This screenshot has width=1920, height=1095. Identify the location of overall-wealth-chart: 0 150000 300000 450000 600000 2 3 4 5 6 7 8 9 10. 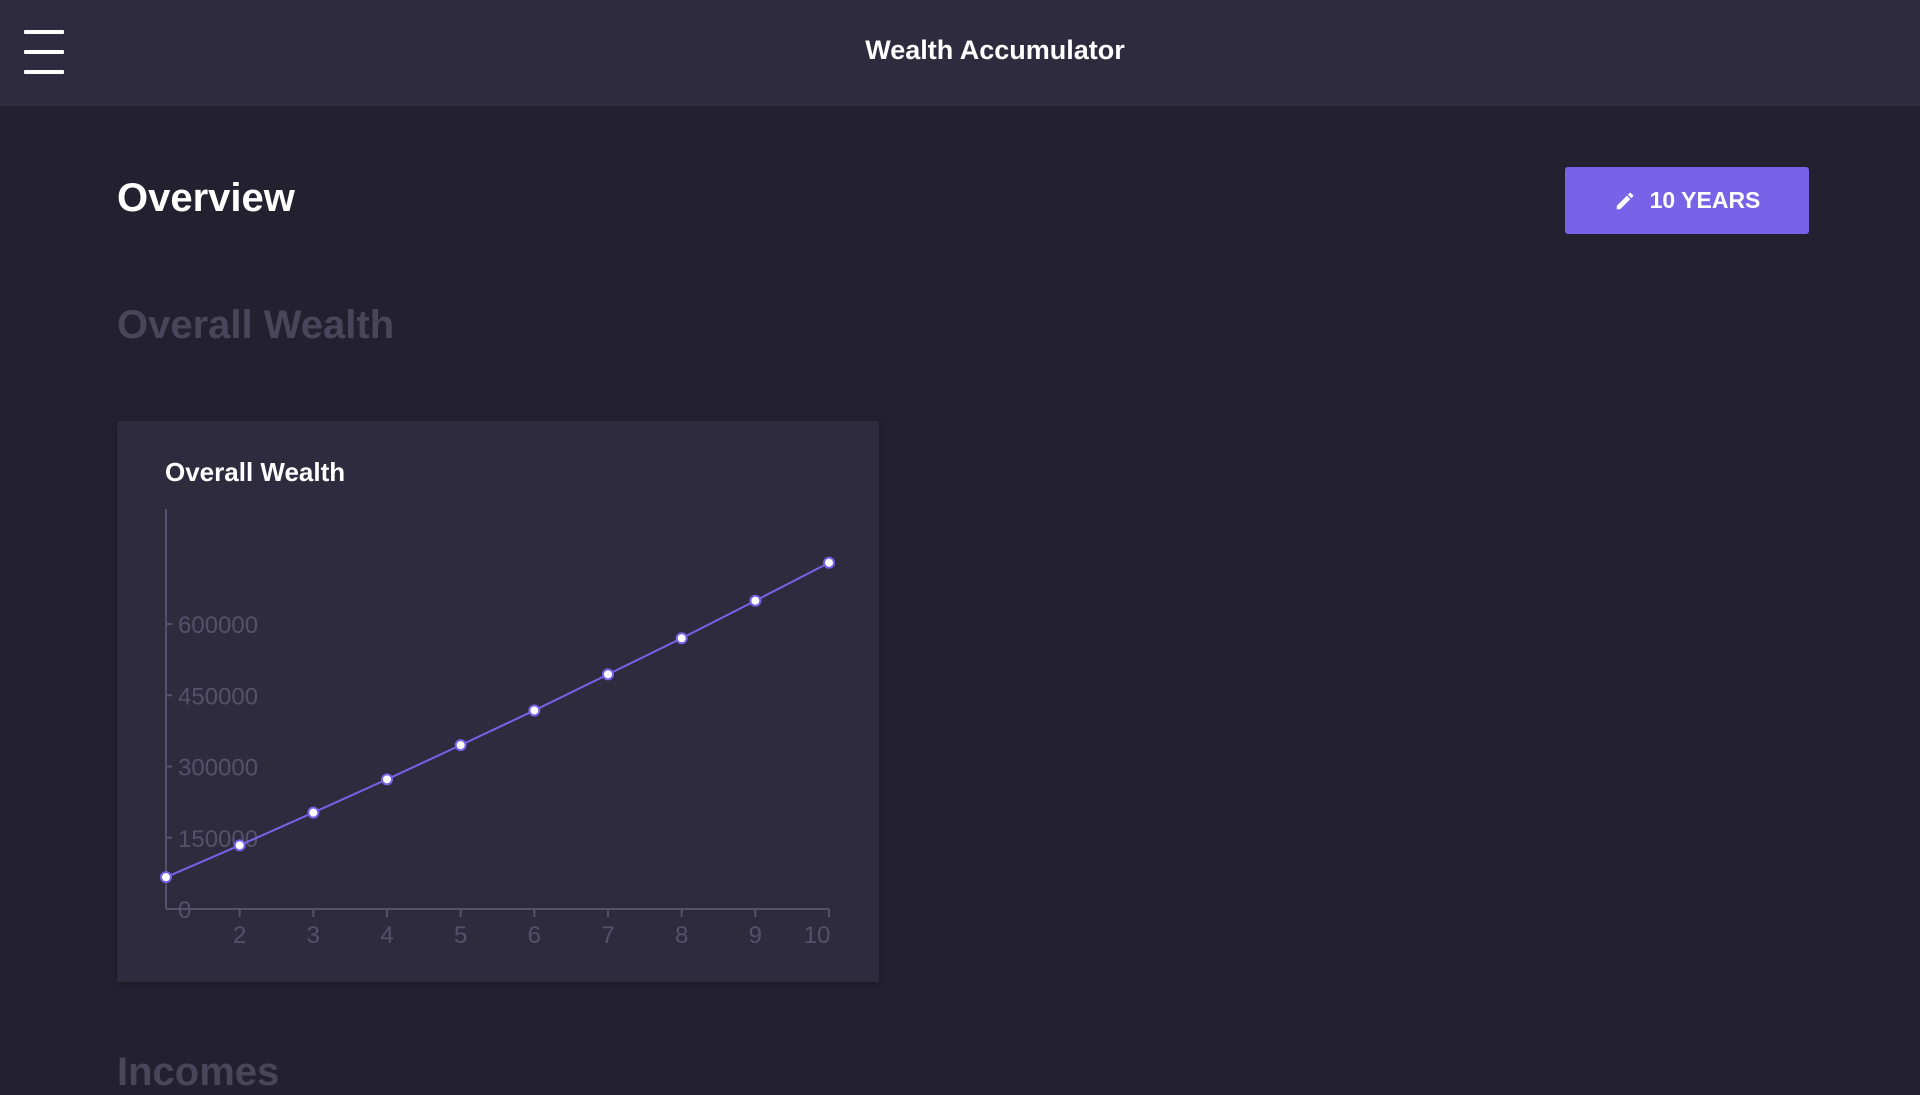
(497, 729).